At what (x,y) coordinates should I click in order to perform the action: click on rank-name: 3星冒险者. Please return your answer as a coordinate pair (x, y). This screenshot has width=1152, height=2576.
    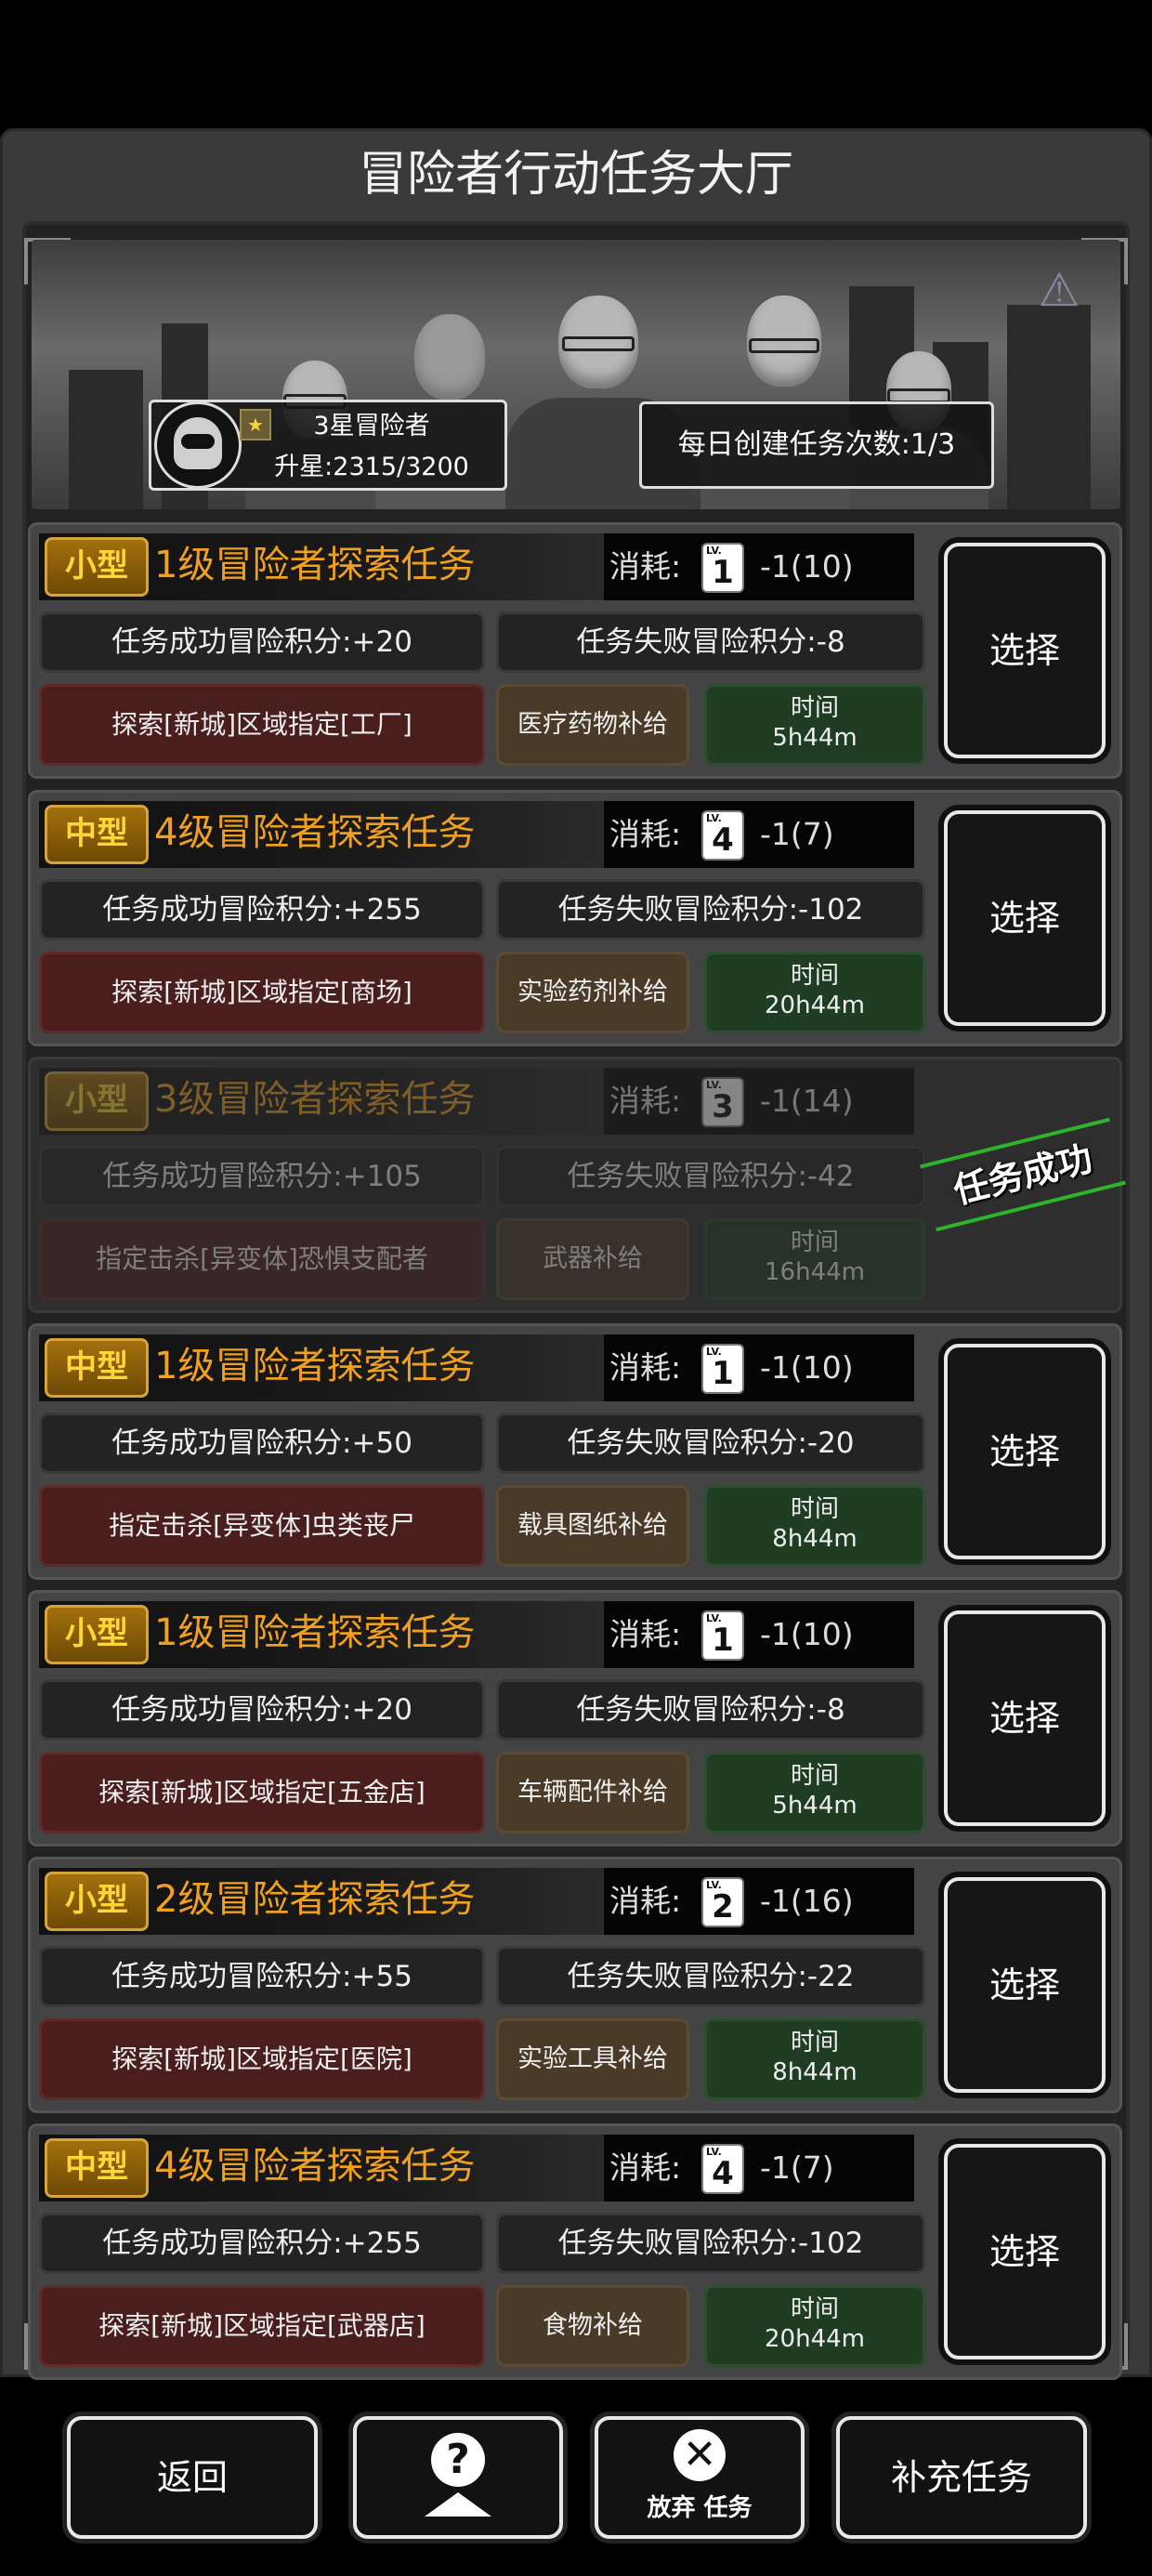
    Looking at the image, I should click on (371, 426).